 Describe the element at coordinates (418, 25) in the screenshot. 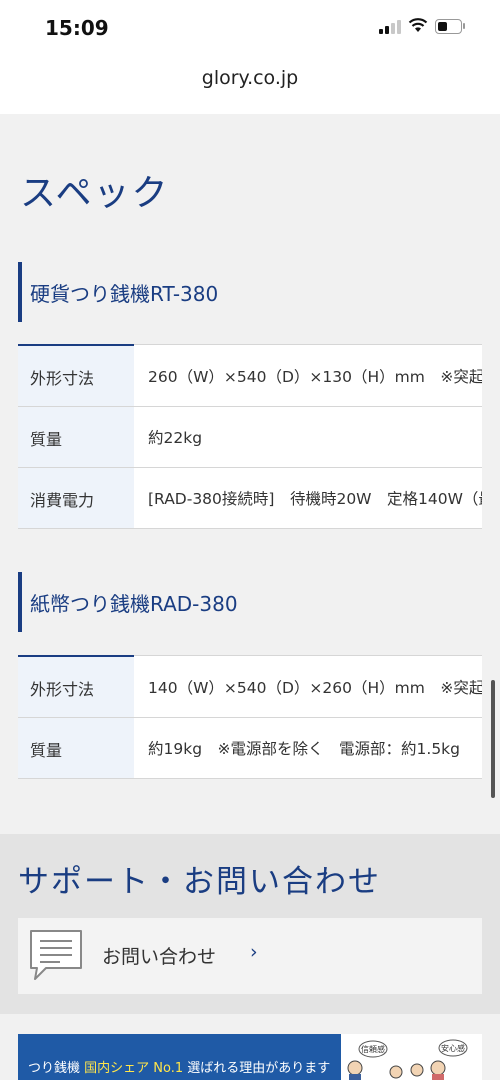

I see `wifi-icon` at that location.